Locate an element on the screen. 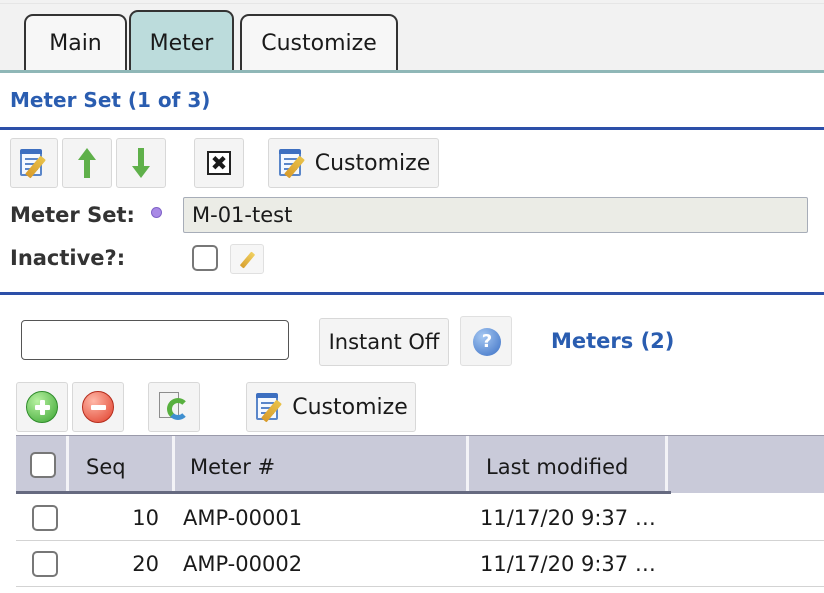  add-meter-button is located at coordinates (42, 407).